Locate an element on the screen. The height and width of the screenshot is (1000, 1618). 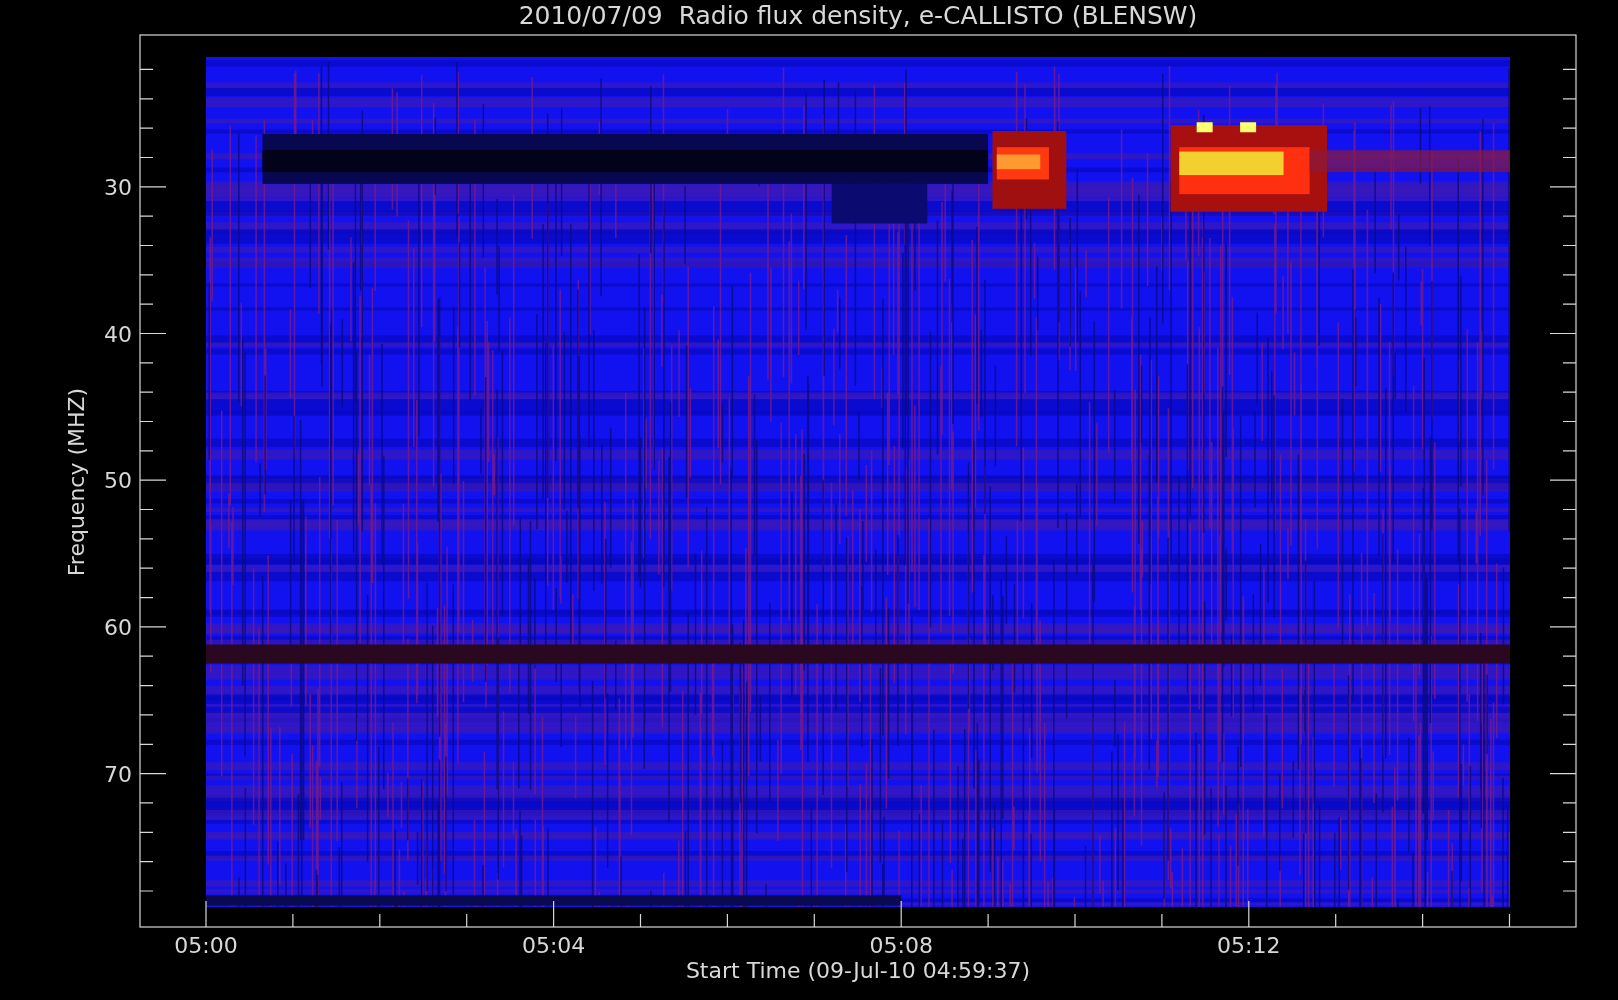
tick-label: 05:00 is located at coordinates (206, 945).